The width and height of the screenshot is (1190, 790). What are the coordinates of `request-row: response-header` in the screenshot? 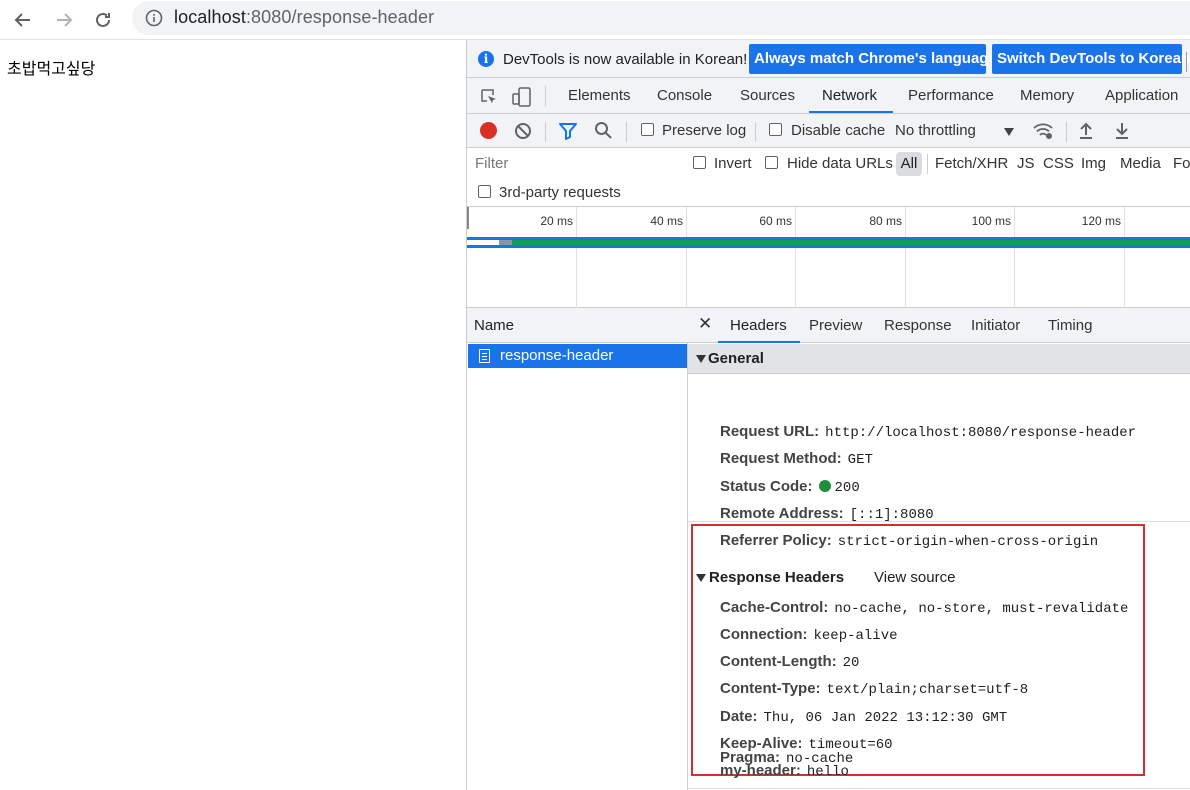 It's located at (577, 356).